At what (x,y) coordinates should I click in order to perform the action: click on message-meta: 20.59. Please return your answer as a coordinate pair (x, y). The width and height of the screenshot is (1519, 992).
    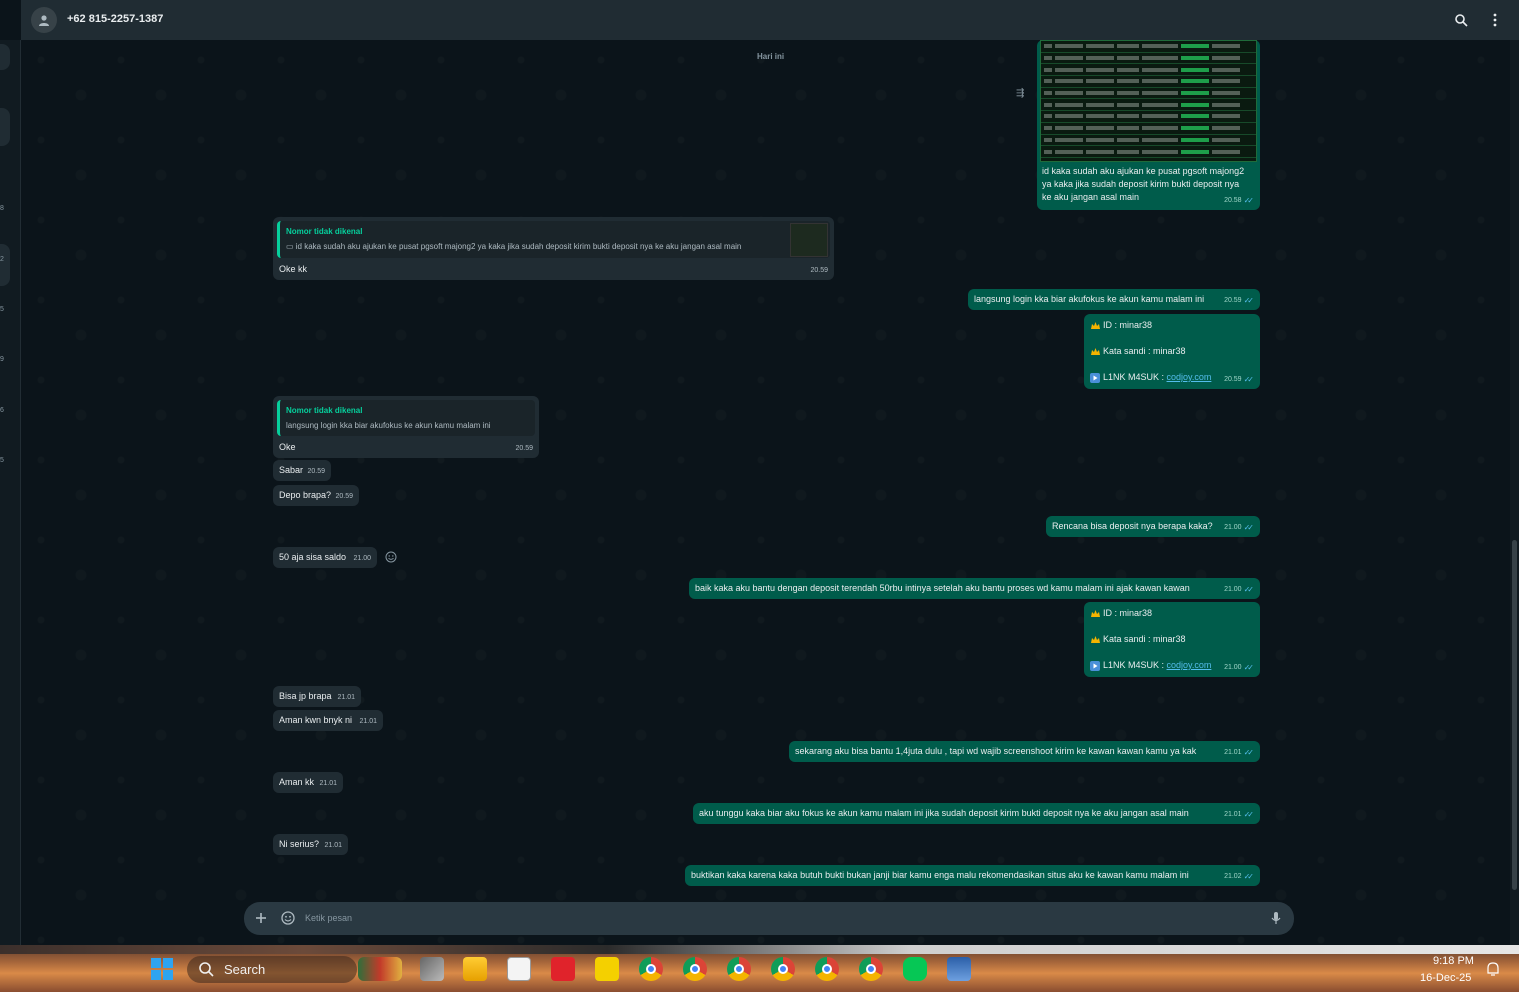
    Looking at the image, I should click on (819, 270).